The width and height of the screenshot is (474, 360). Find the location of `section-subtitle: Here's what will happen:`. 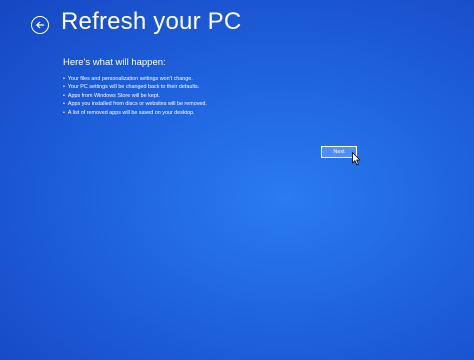

section-subtitle: Here's what will happen: is located at coordinates (114, 62).